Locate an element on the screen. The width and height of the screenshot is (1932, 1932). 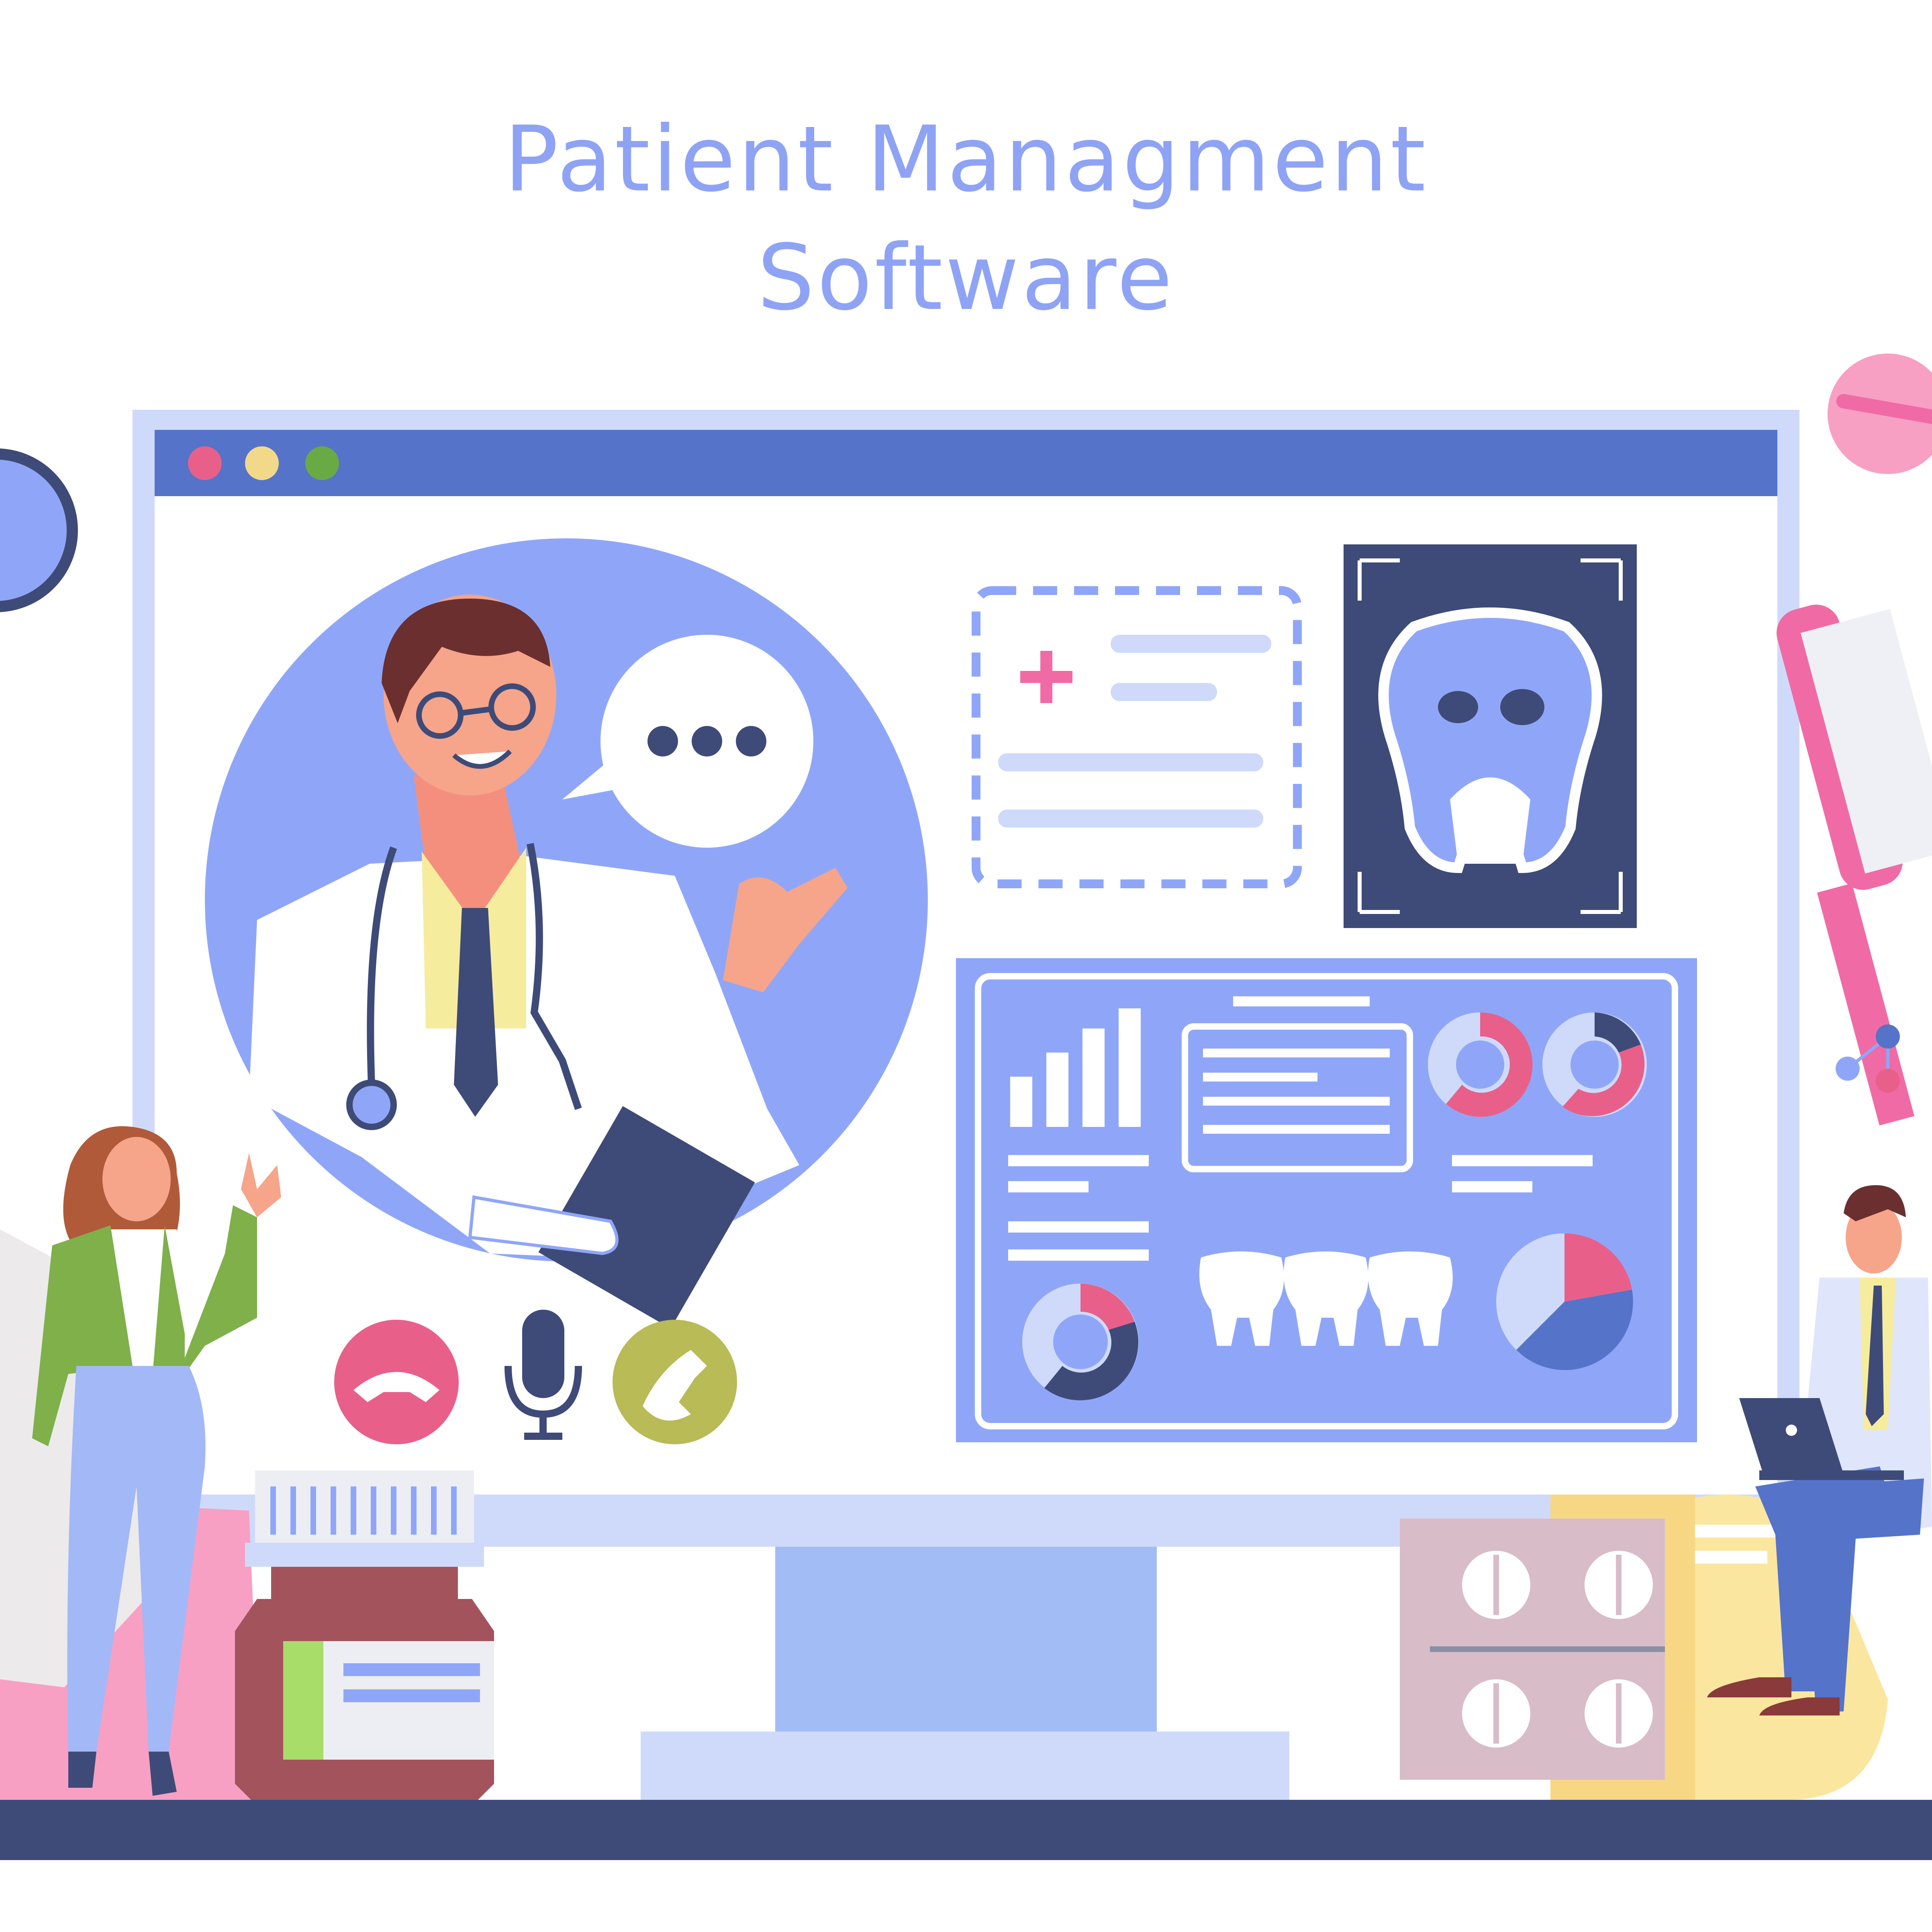
monitor-stand-base is located at coordinates (965, 1766).